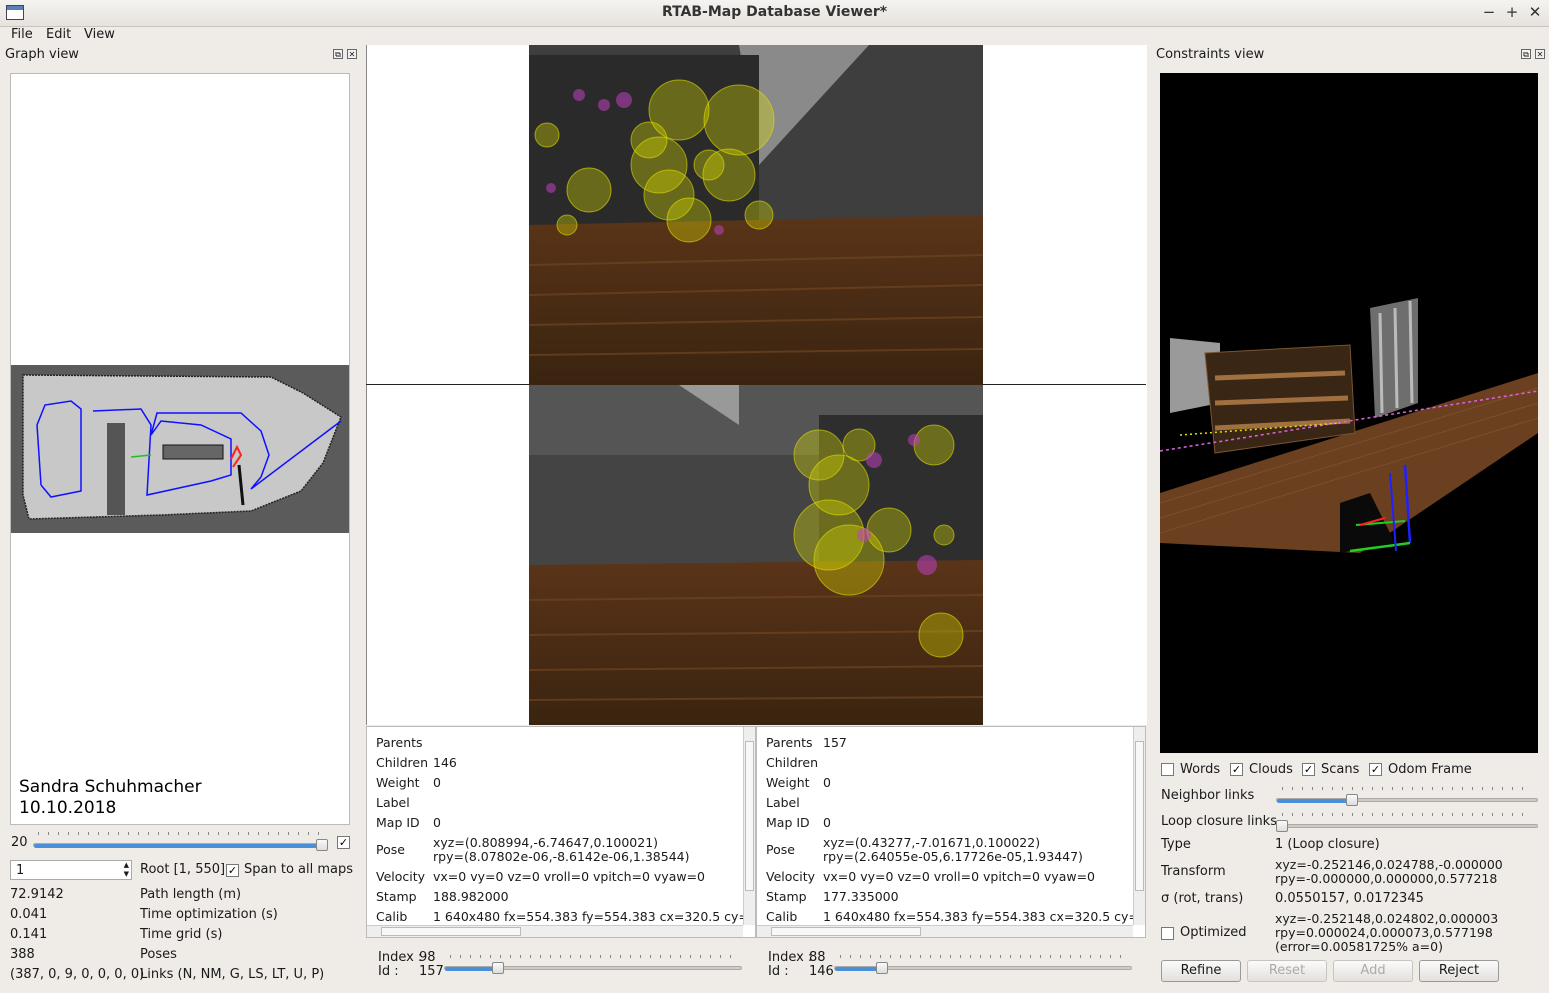 Image resolution: width=1549 pixels, height=993 pixels. What do you see at coordinates (1373, 971) in the screenshot?
I see `add-button: Add` at bounding box center [1373, 971].